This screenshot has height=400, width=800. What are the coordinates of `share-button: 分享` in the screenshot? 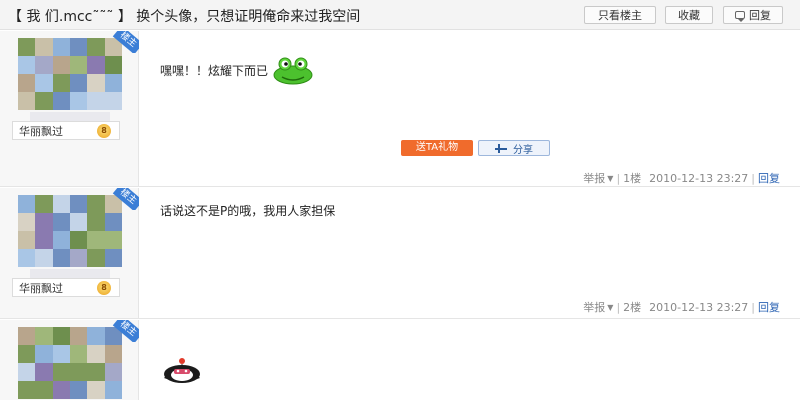 It's located at (514, 148).